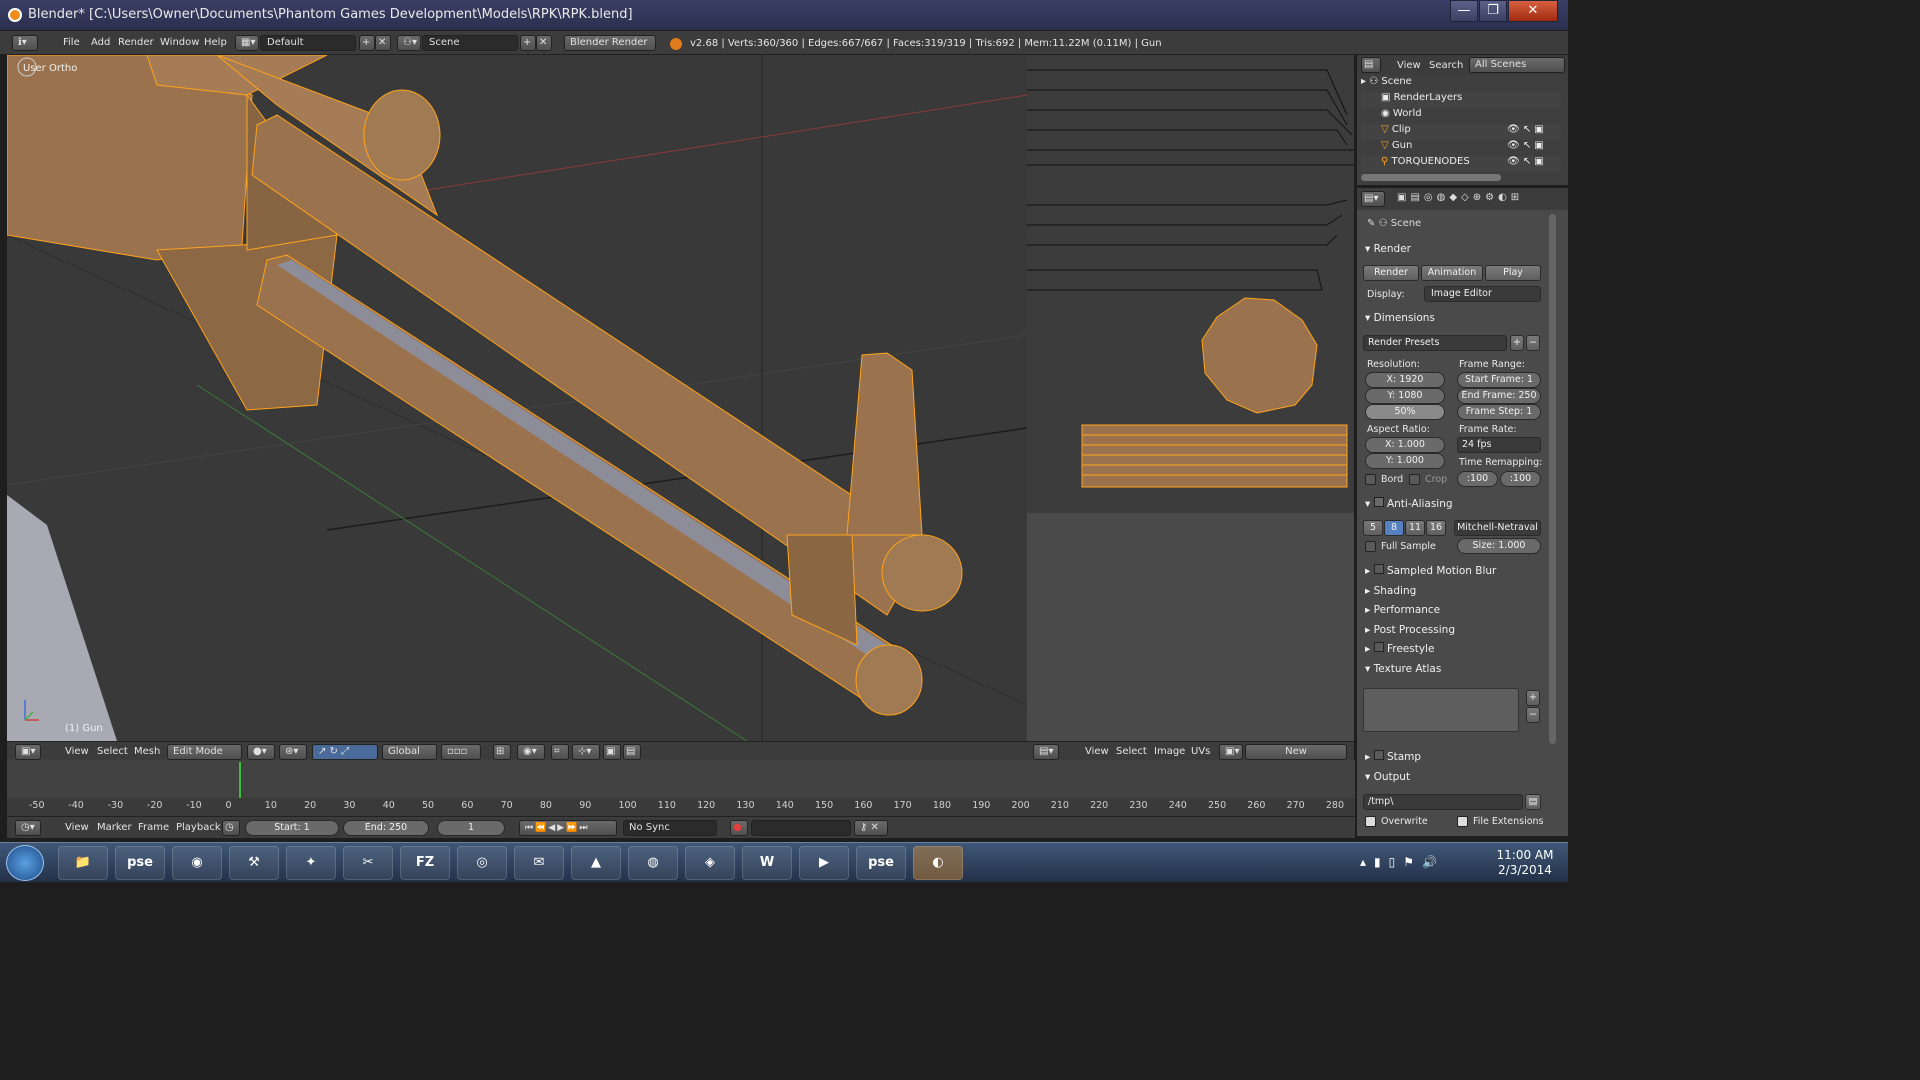 The height and width of the screenshot is (1080, 1920). Describe the element at coordinates (938, 863) in the screenshot. I see `taskbar-app-blender-icon: ◐` at that location.